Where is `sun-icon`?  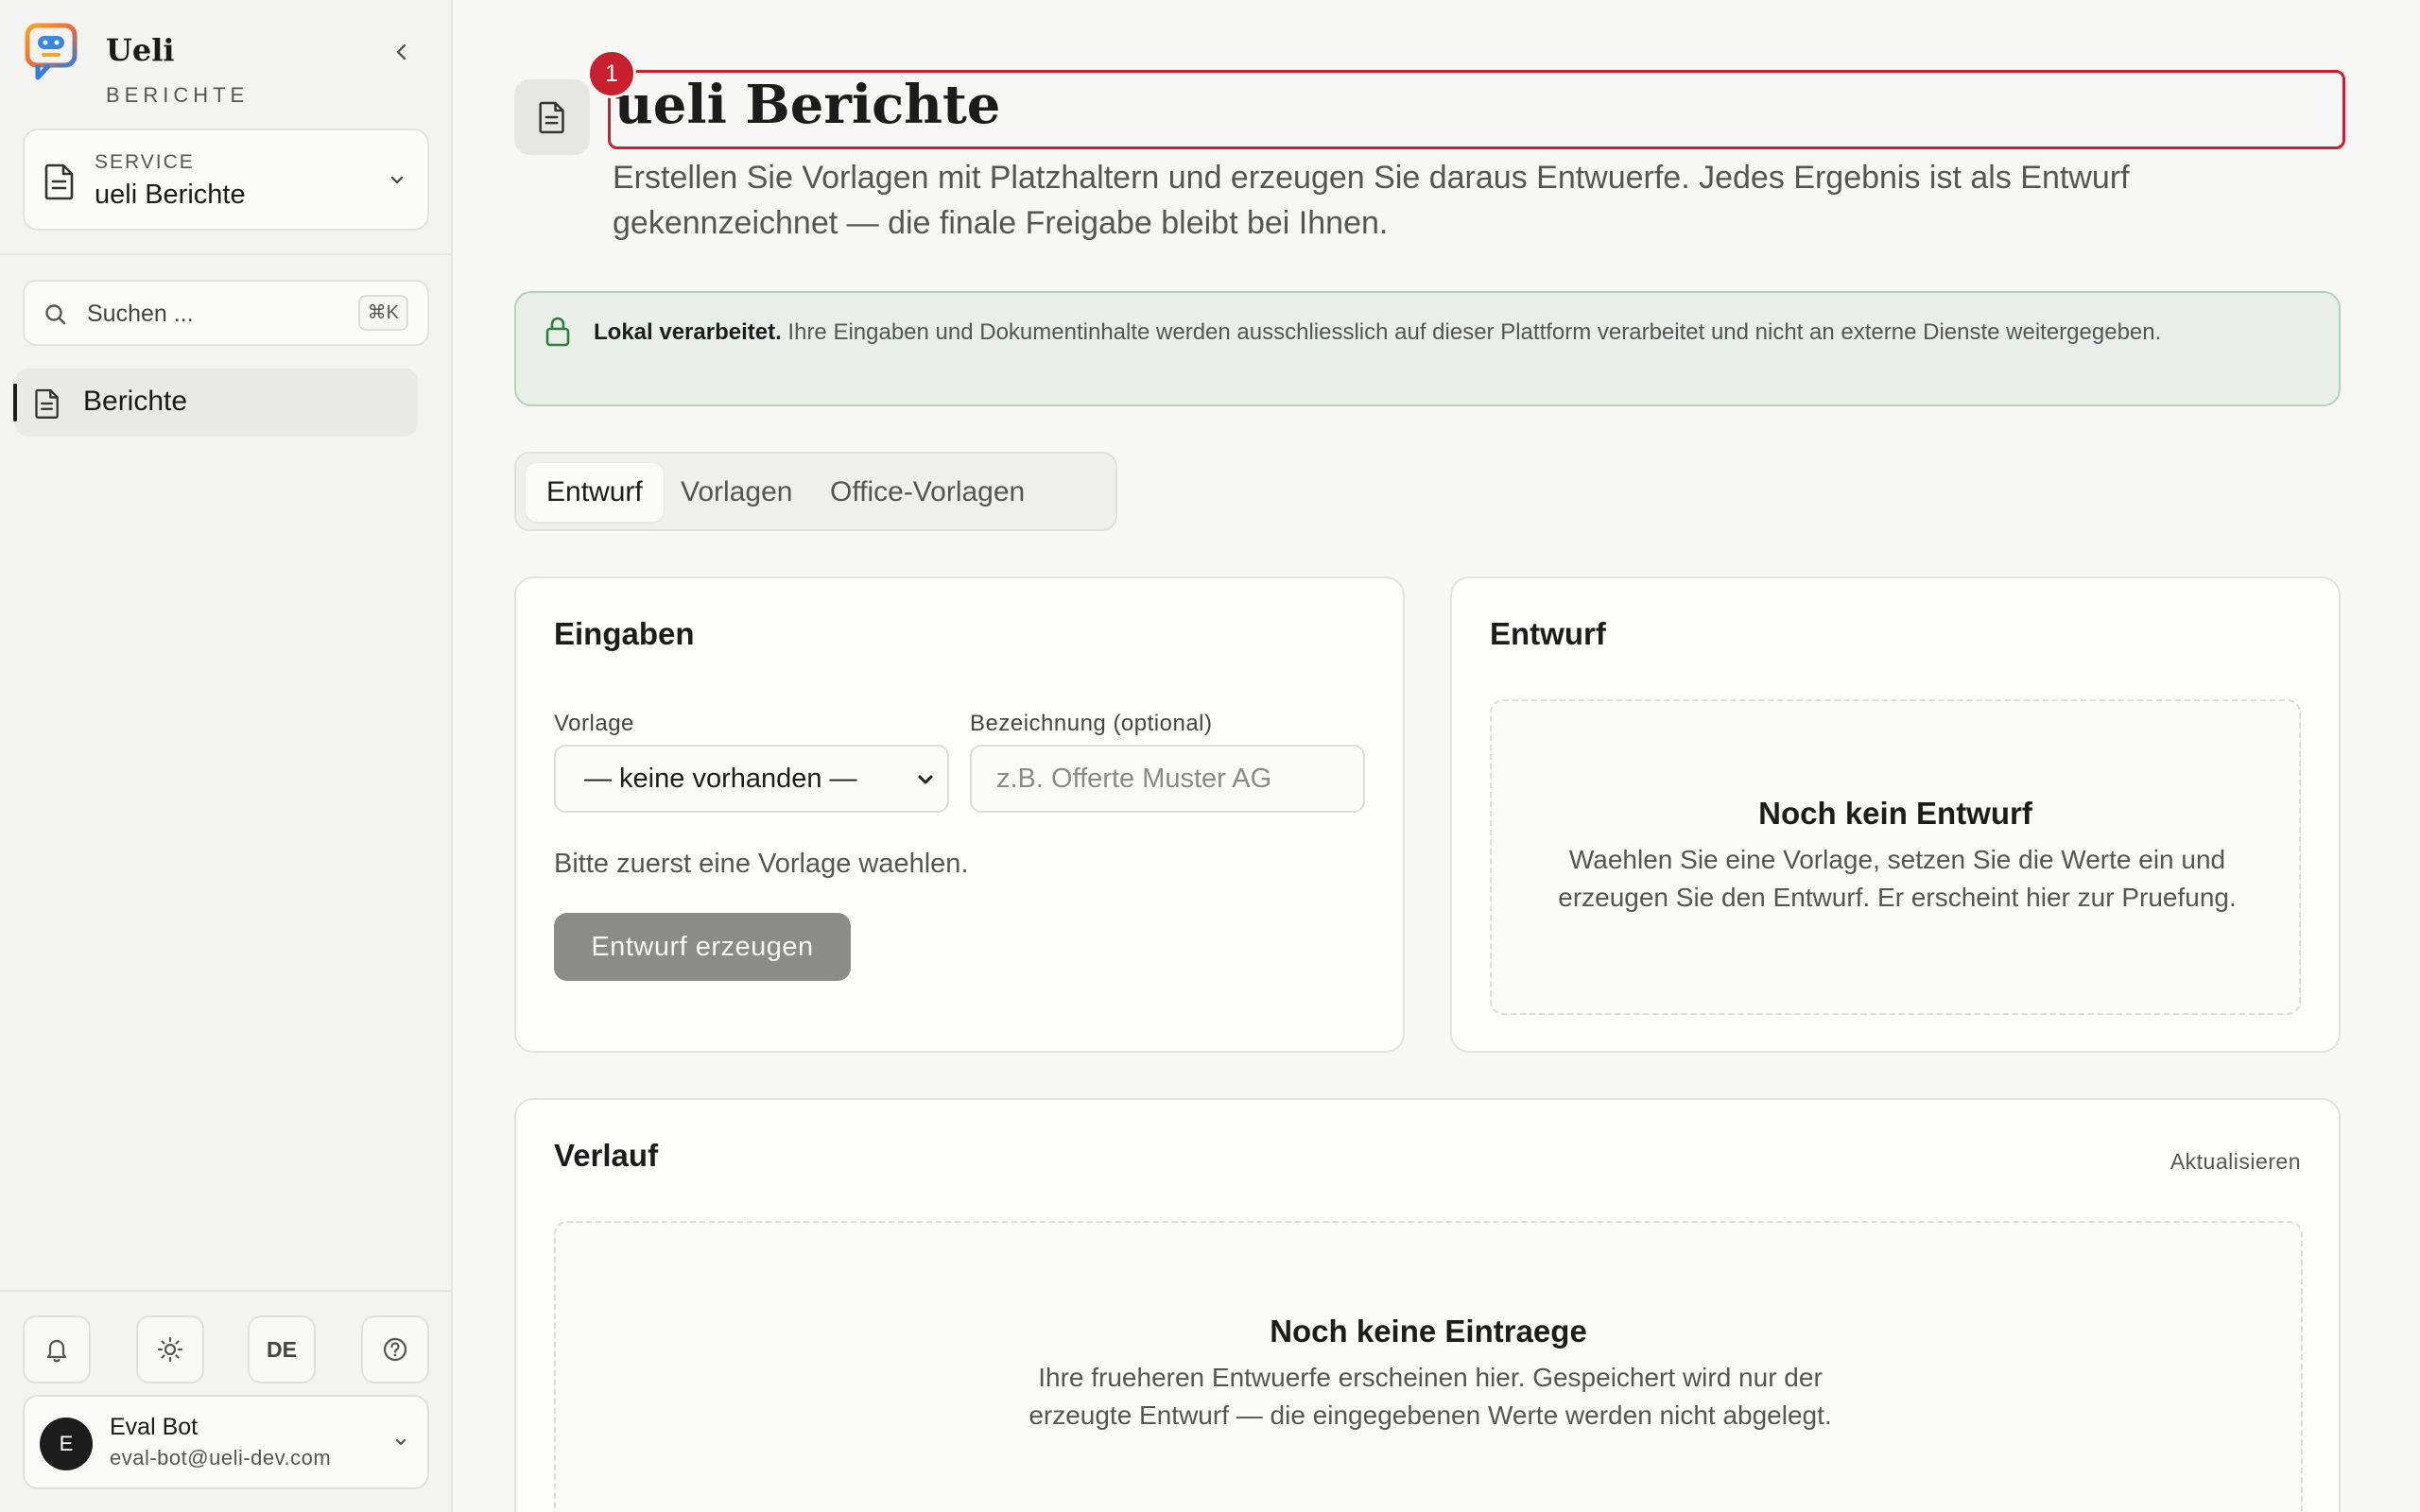 sun-icon is located at coordinates (170, 1349).